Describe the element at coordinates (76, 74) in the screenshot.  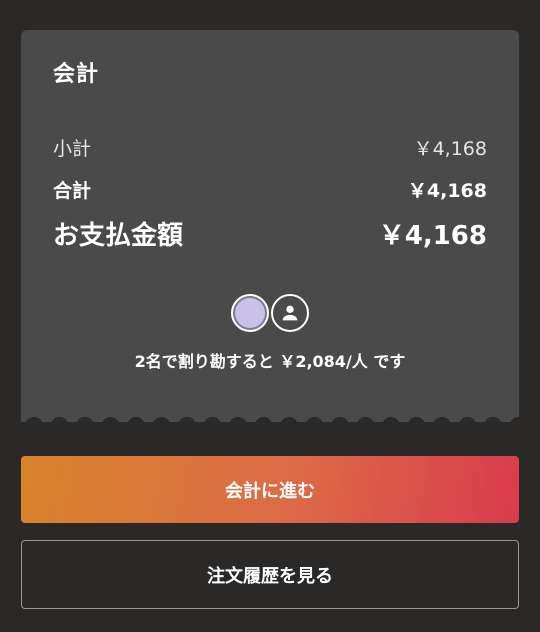
I see `checkout-title: 会計` at that location.